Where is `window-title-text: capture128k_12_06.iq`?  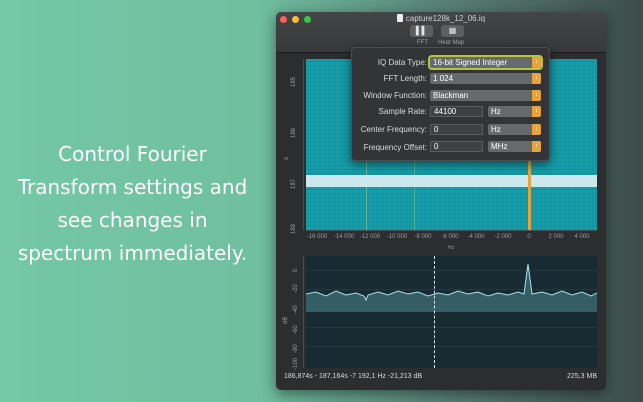 window-title-text: capture128k_12_06.iq is located at coordinates (445, 18).